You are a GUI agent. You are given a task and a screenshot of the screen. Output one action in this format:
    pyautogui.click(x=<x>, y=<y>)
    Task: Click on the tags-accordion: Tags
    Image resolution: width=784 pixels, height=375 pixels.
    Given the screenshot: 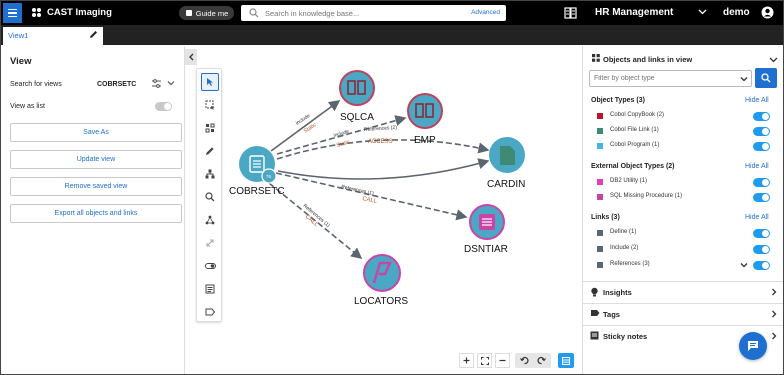 What is the action you would take?
    pyautogui.click(x=683, y=313)
    